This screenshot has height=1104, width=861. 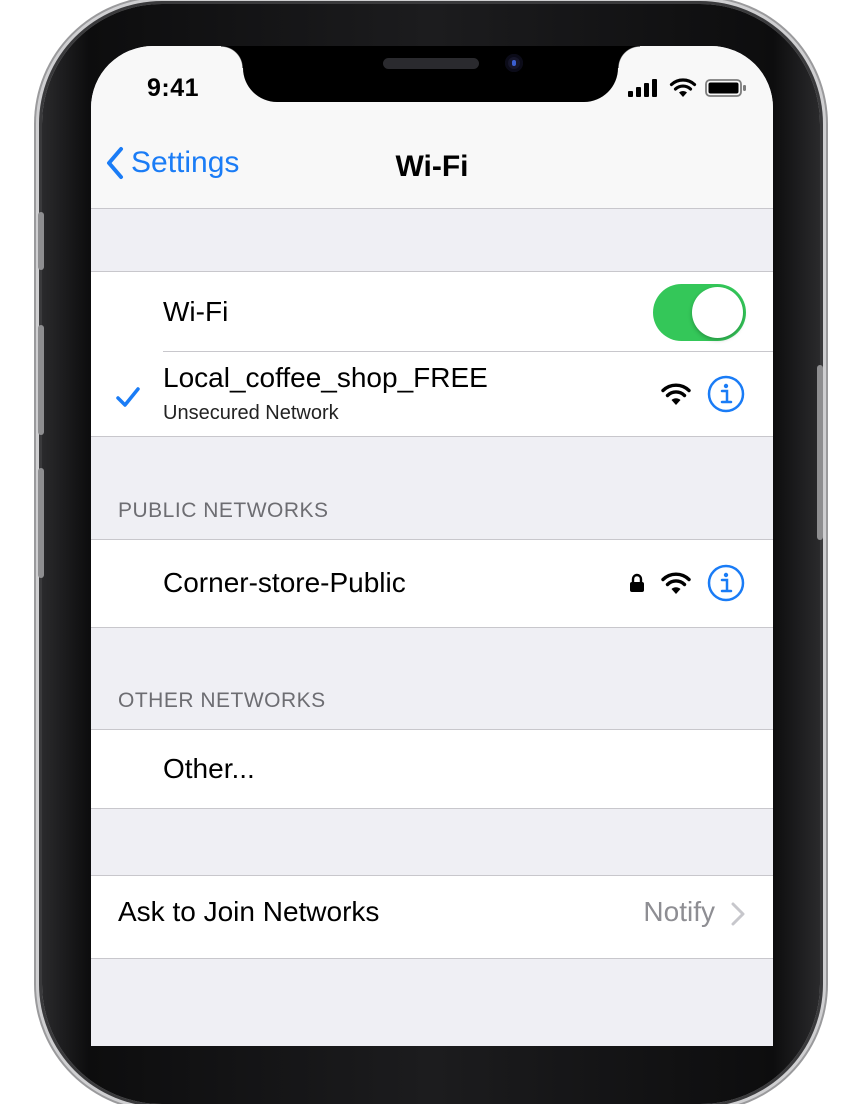 I want to click on network-row: Corner-store-Public, so click(x=432, y=583).